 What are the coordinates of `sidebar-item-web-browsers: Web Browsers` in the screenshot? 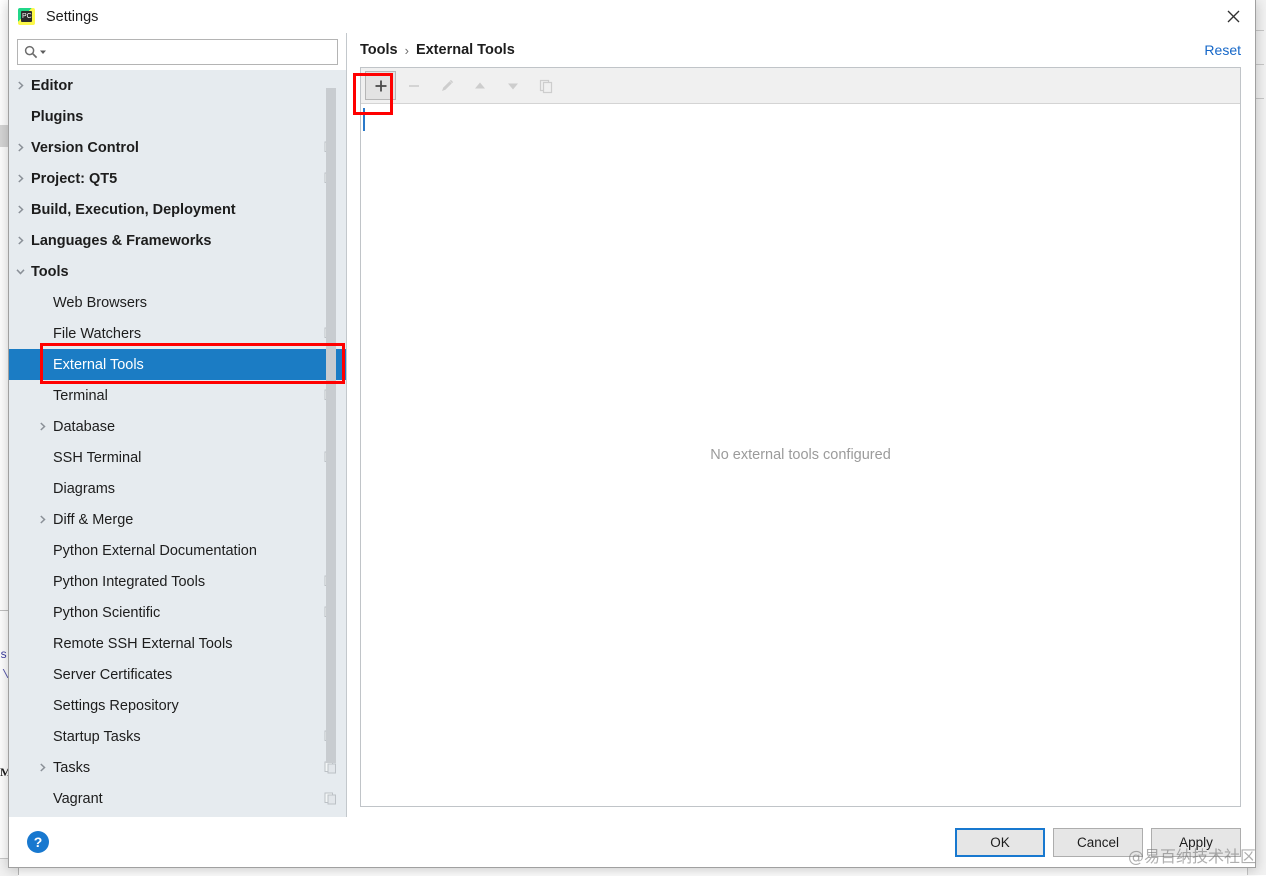 It's located at (177, 302).